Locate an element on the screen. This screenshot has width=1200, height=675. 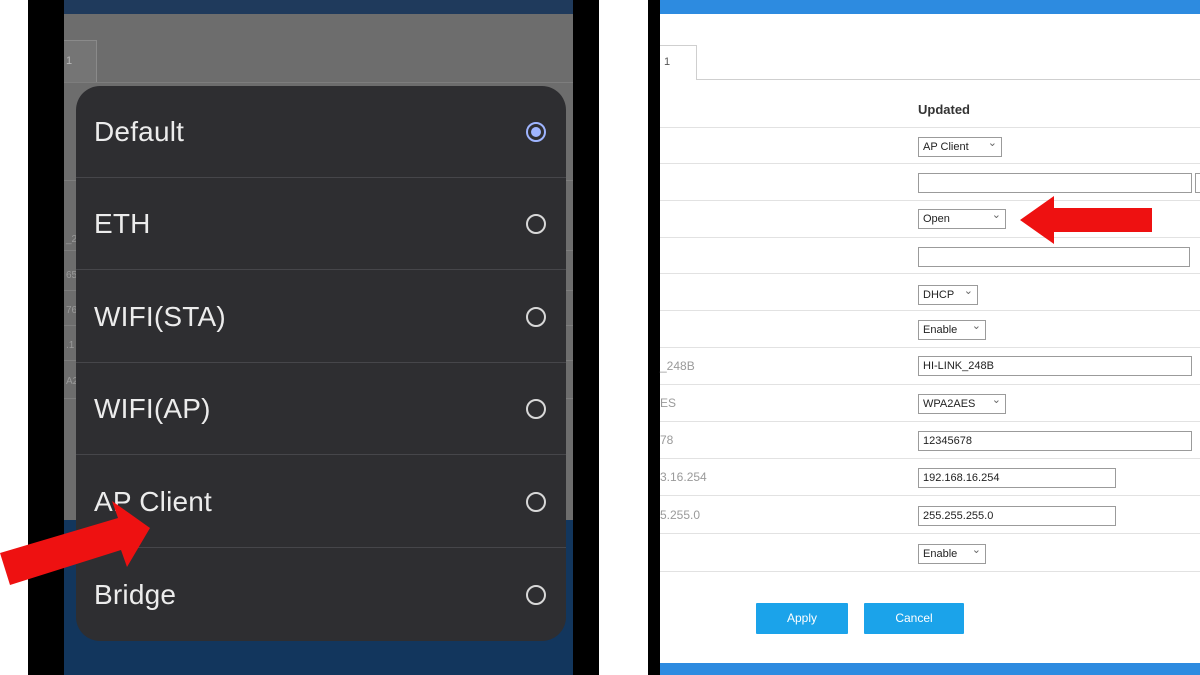
field-2-side-button is located at coordinates (1197, 183).